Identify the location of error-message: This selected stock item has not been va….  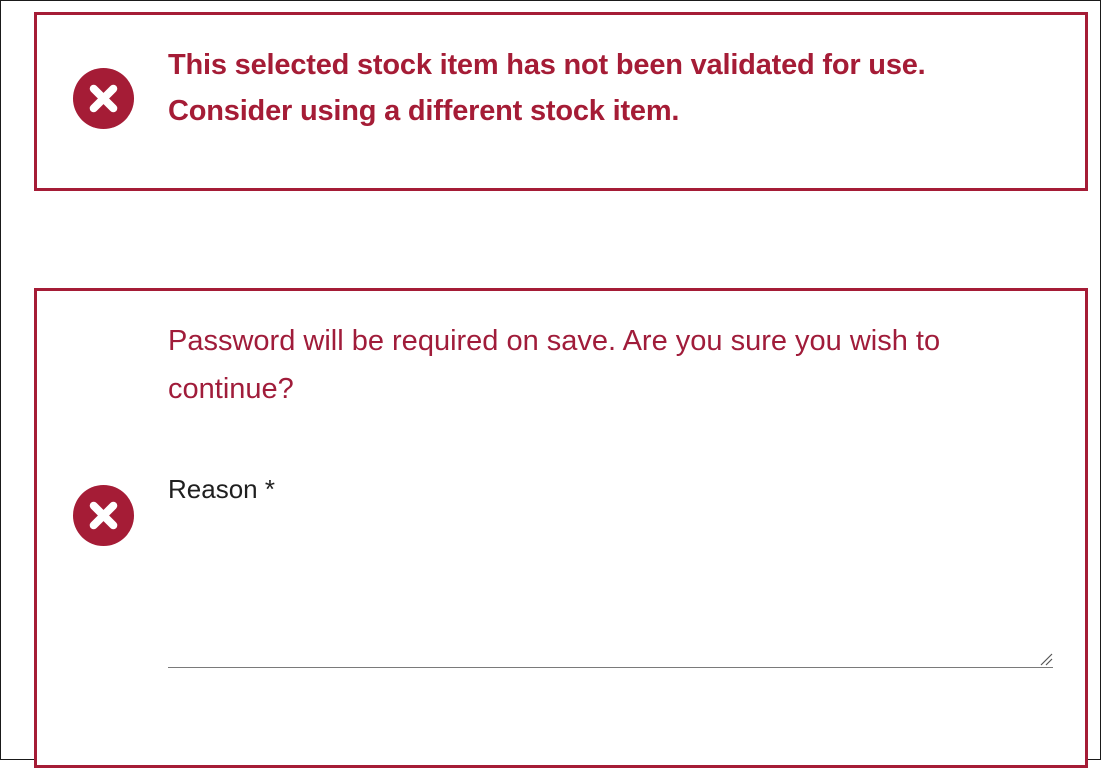
(618, 88).